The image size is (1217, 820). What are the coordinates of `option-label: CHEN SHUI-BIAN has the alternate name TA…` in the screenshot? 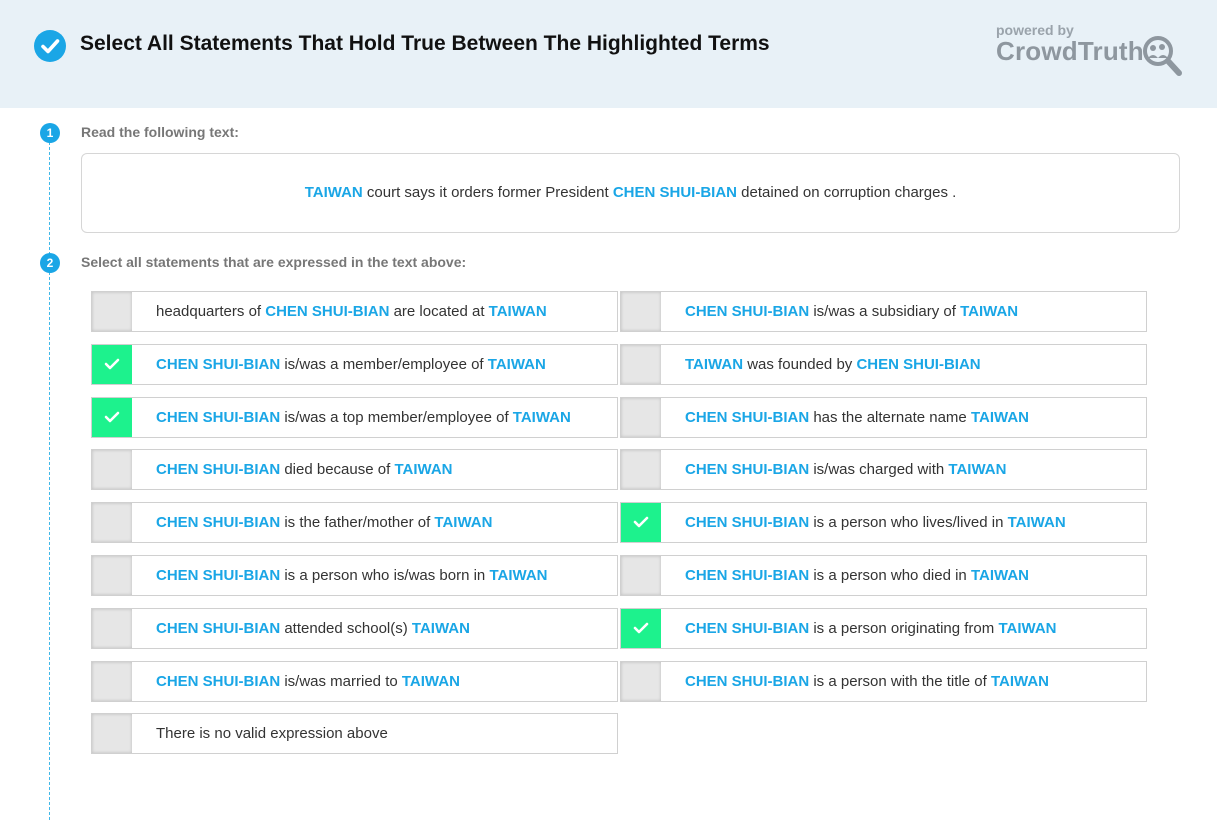 It's located at (857, 417).